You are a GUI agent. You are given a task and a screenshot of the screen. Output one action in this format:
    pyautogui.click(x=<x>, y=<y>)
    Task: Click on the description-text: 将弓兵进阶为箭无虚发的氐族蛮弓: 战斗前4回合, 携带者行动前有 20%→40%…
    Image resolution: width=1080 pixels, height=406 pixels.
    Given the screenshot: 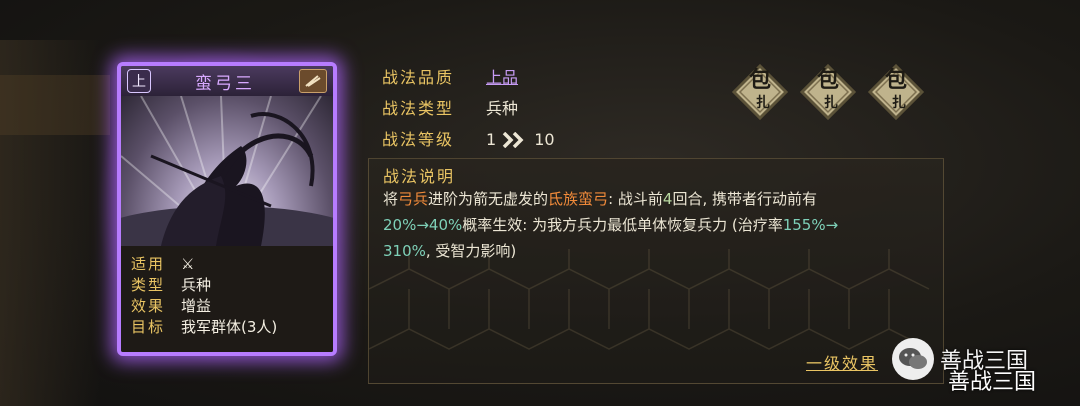 What is the action you would take?
    pyautogui.click(x=660, y=225)
    